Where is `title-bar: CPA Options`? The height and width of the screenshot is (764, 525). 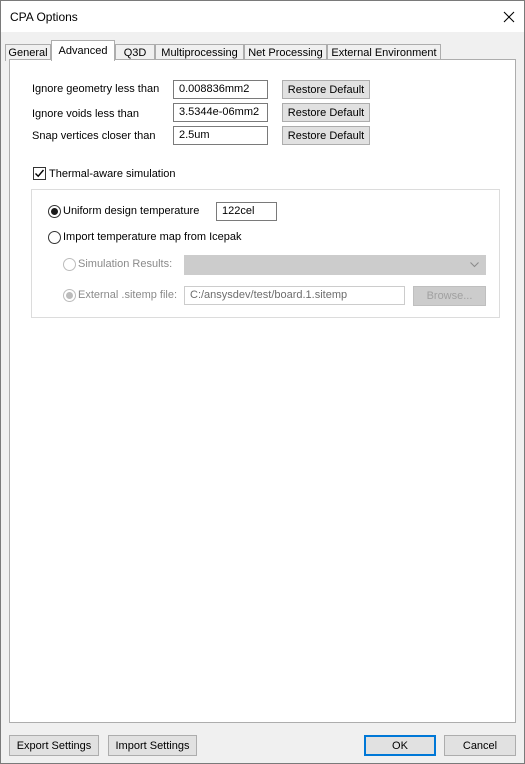 title-bar: CPA Options is located at coordinates (262, 16).